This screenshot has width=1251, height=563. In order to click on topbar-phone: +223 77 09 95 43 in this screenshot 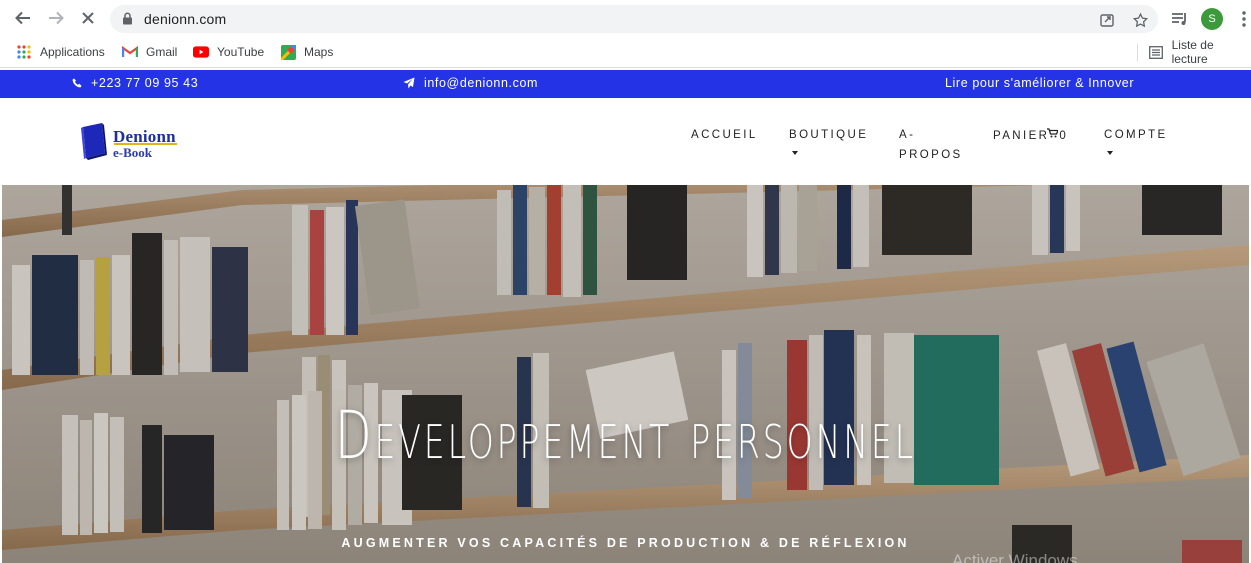, I will do `click(135, 83)`.